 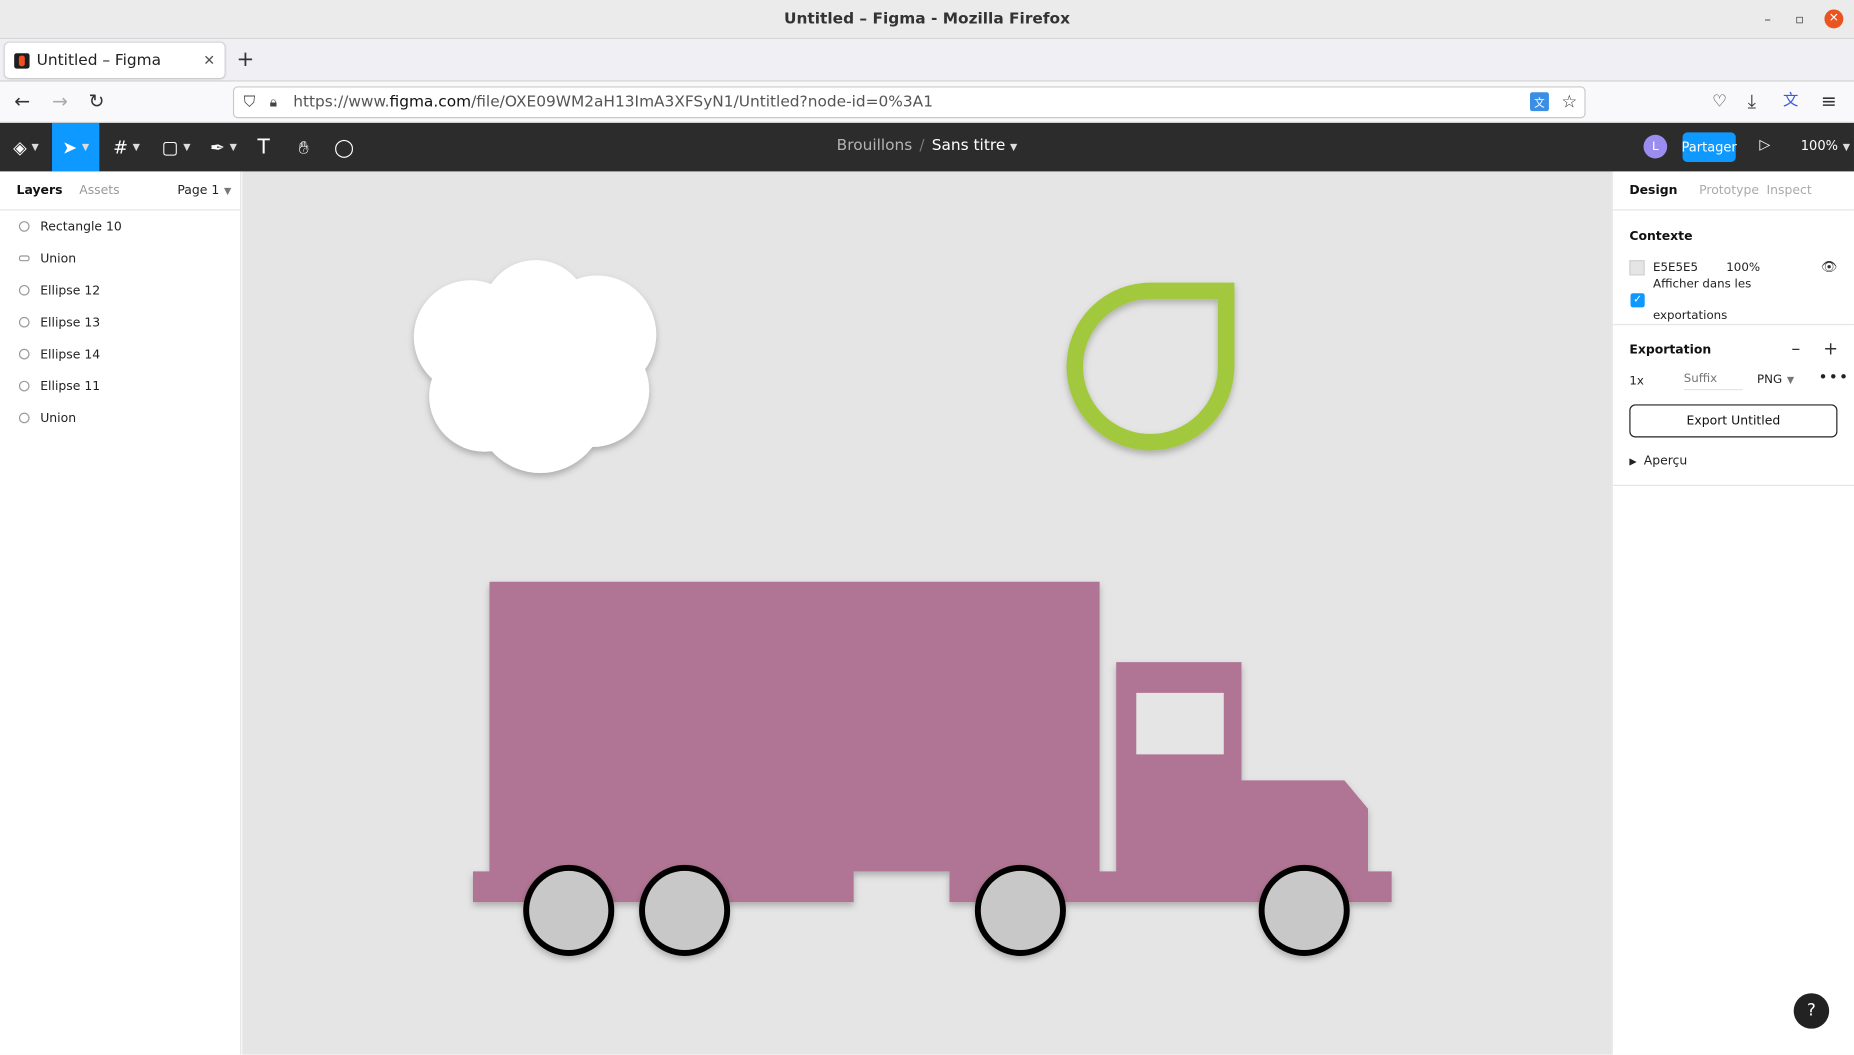 I want to click on bookmark-star-icon: ☆, so click(x=1569, y=101).